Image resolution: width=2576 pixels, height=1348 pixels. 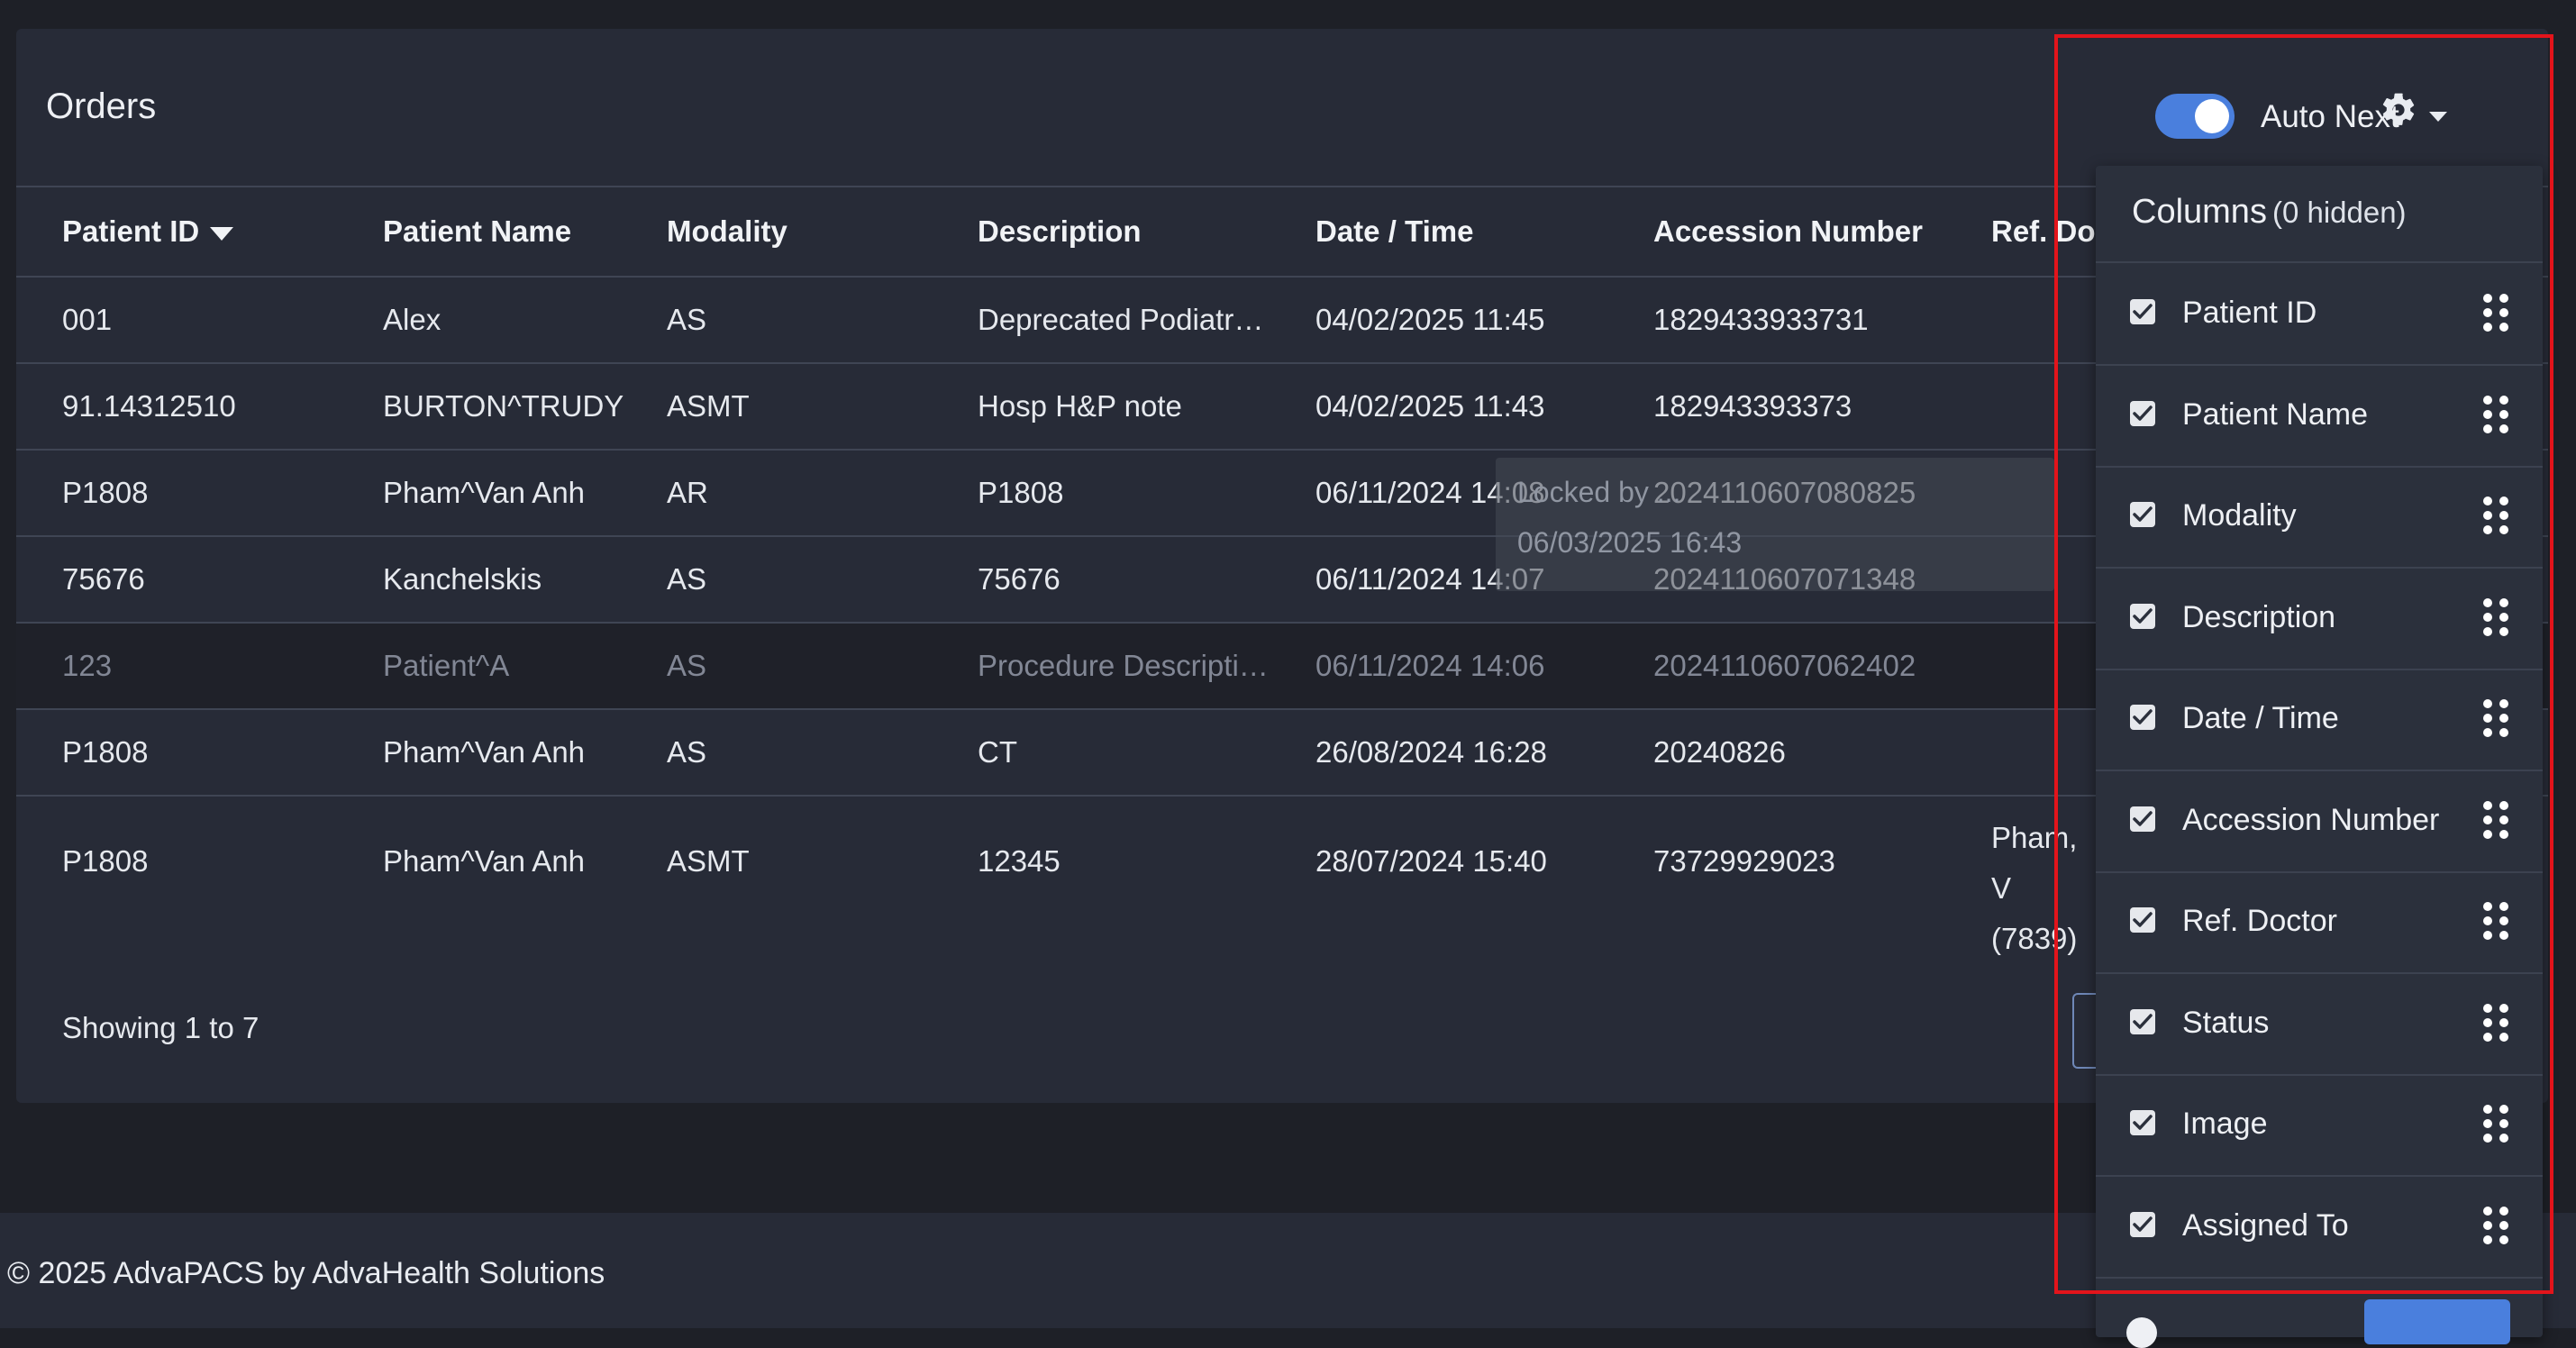 I want to click on cell-accession-number: 73729929023, so click(x=1744, y=861).